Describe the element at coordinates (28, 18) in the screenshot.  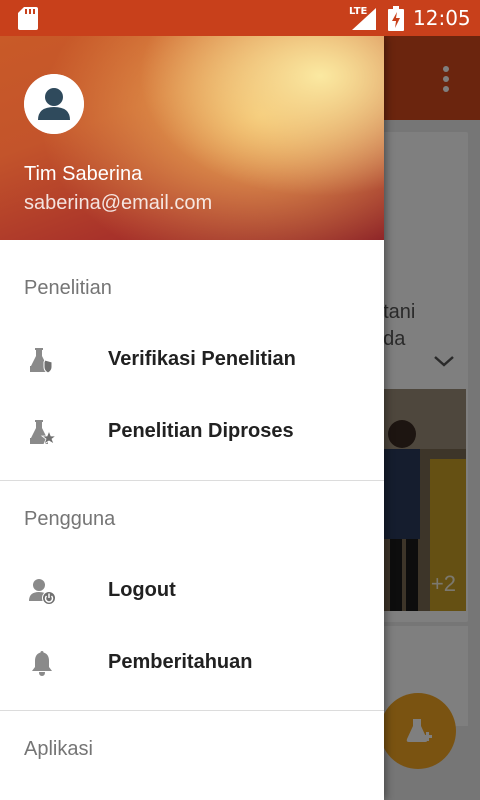
I see `sd-card-icon` at that location.